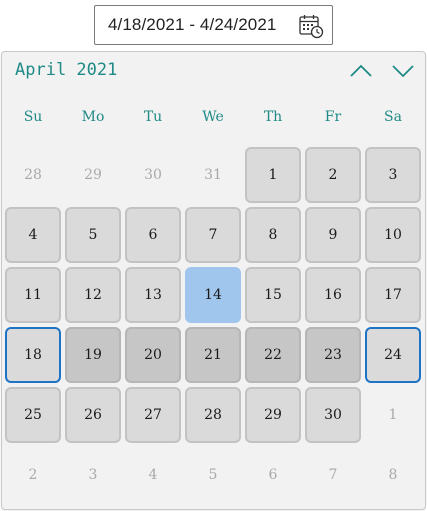 Image resolution: width=427 pixels, height=511 pixels. Describe the element at coordinates (93, 295) in the screenshot. I see `day-cell: 12` at that location.